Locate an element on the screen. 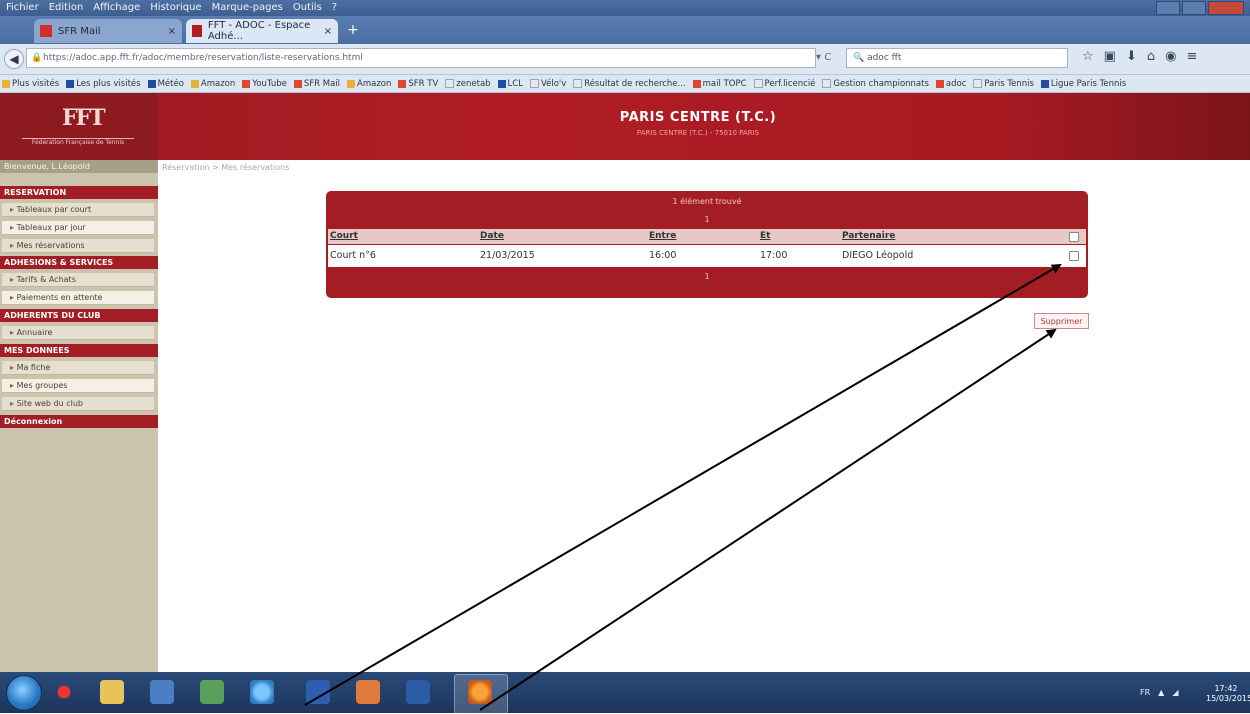 The height and width of the screenshot is (714, 1250). clock-date: 15/03/2015 is located at coordinates (1228, 698).